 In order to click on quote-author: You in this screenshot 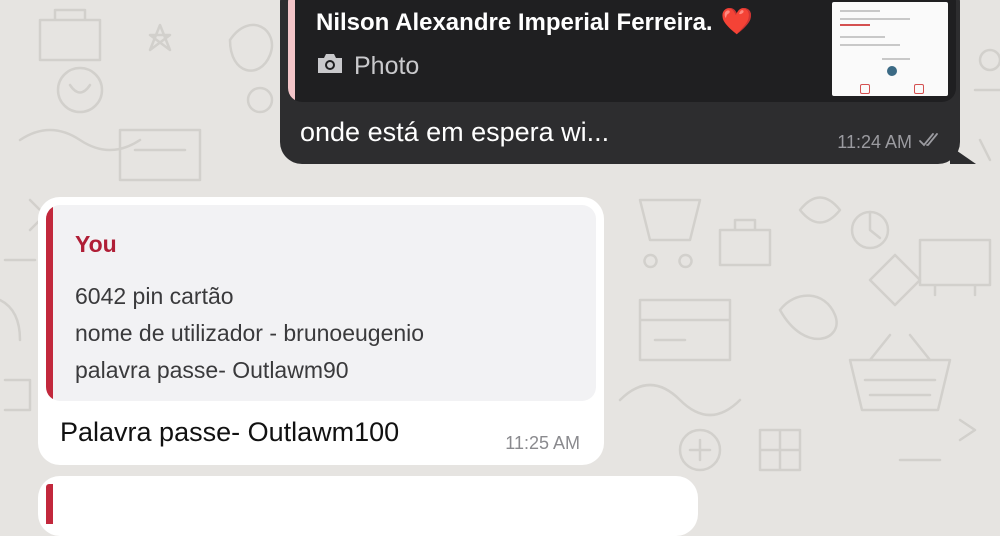, I will do `click(96, 244)`.